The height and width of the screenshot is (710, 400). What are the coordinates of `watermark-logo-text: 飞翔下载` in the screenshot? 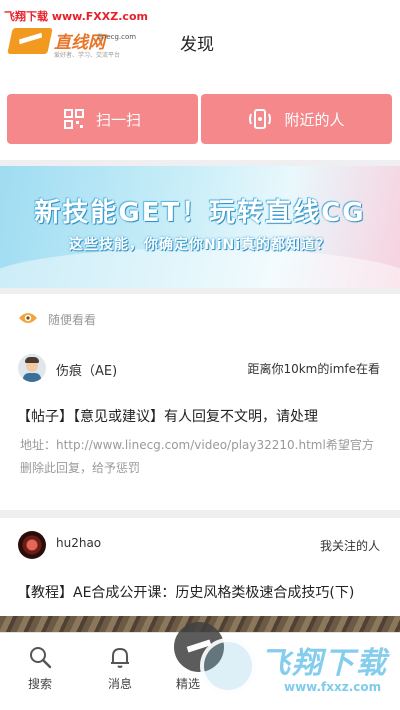 It's located at (324, 663).